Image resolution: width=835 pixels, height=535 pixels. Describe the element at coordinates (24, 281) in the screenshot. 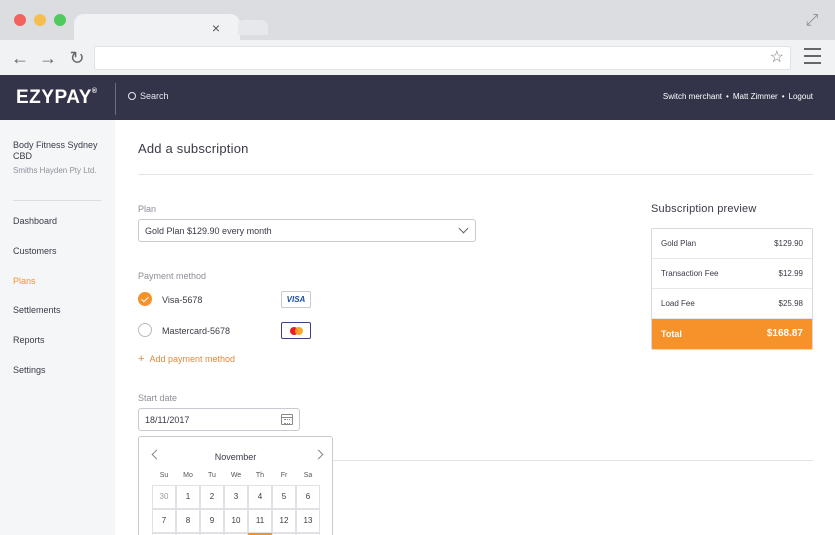

I see `sidebar-item-plans: Plans` at that location.